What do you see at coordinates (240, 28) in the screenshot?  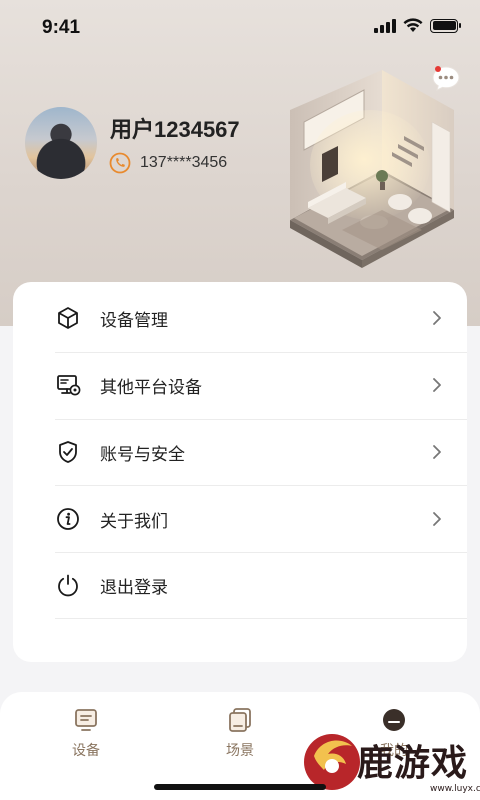 I see `status-bar: 9:41` at bounding box center [240, 28].